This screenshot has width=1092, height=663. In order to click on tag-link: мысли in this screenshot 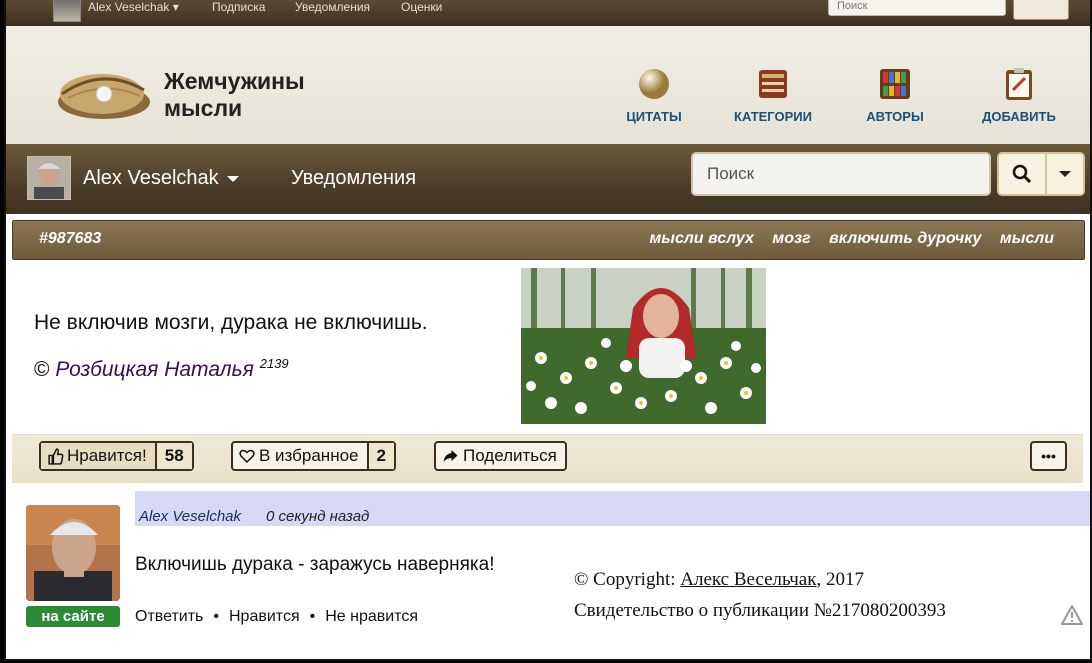, I will do `click(1027, 238)`.